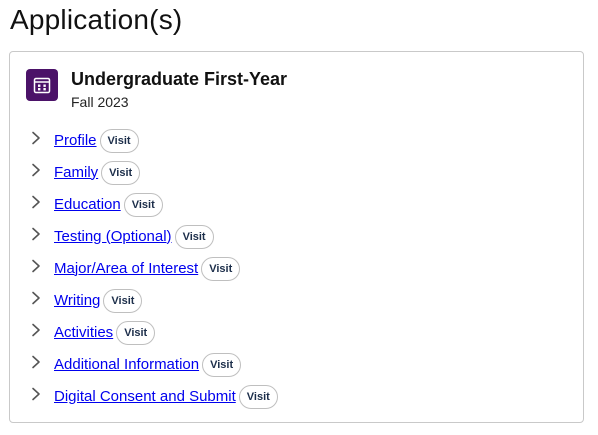 The width and height of the screenshot is (598, 435). I want to click on application-title: Undergraduate First-Year, so click(179, 79).